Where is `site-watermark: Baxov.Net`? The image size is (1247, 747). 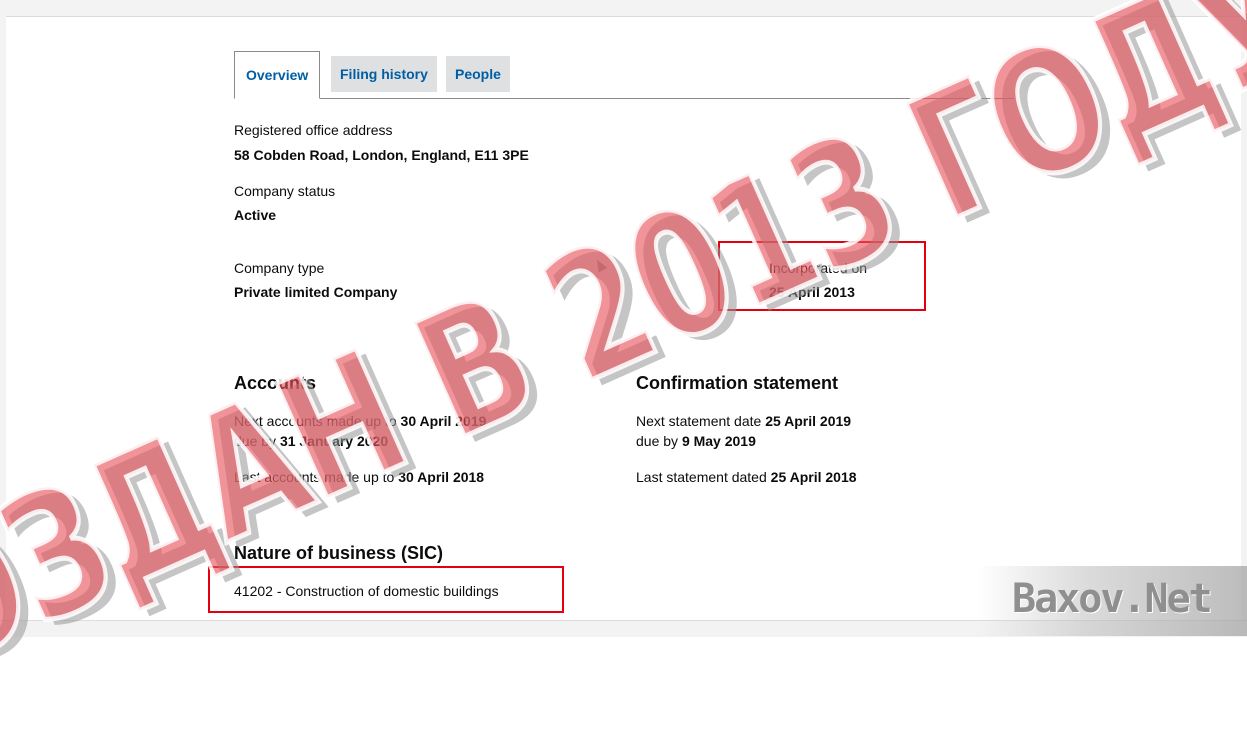
site-watermark: Baxov.Net is located at coordinates (1112, 601).